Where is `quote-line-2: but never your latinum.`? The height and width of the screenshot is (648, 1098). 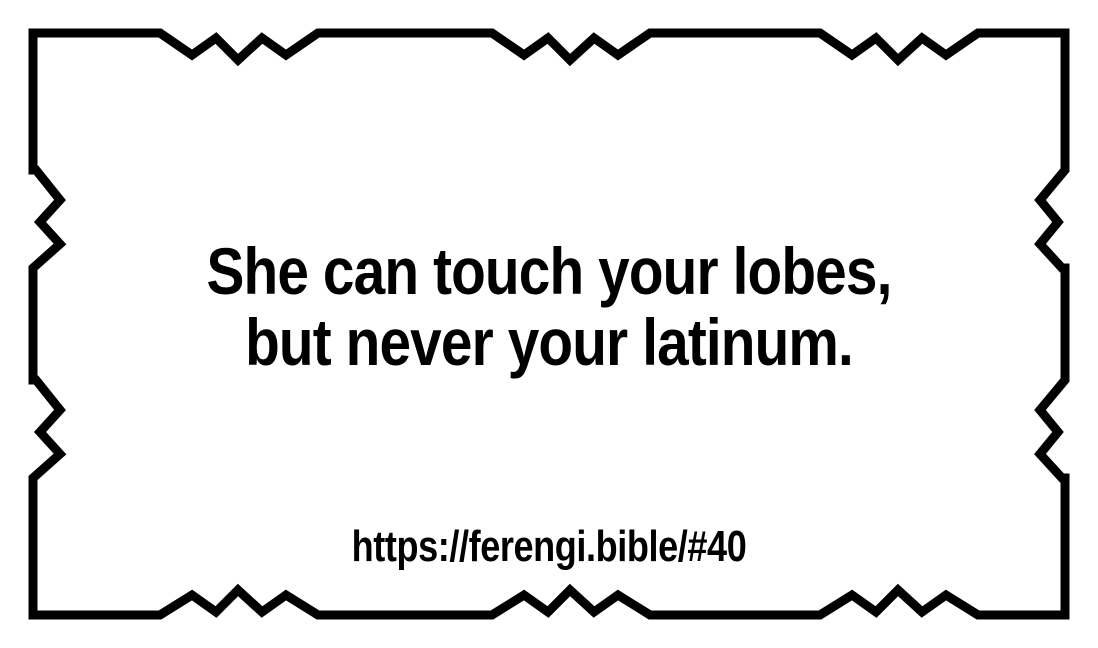 quote-line-2: but never your latinum. is located at coordinates (549, 342).